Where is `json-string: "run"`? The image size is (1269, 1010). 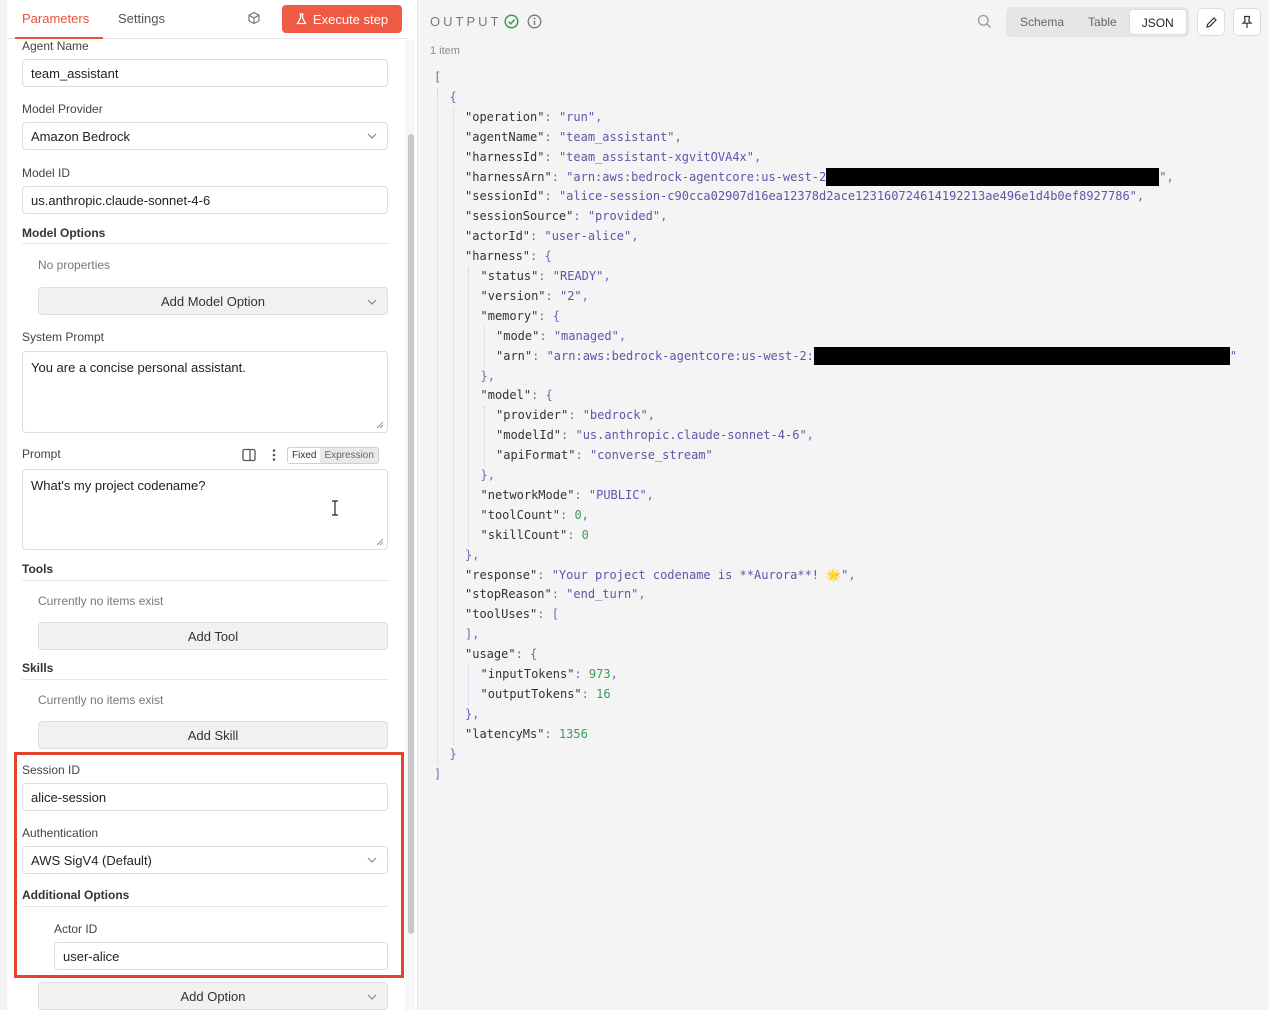
json-string: "run" is located at coordinates (577, 116).